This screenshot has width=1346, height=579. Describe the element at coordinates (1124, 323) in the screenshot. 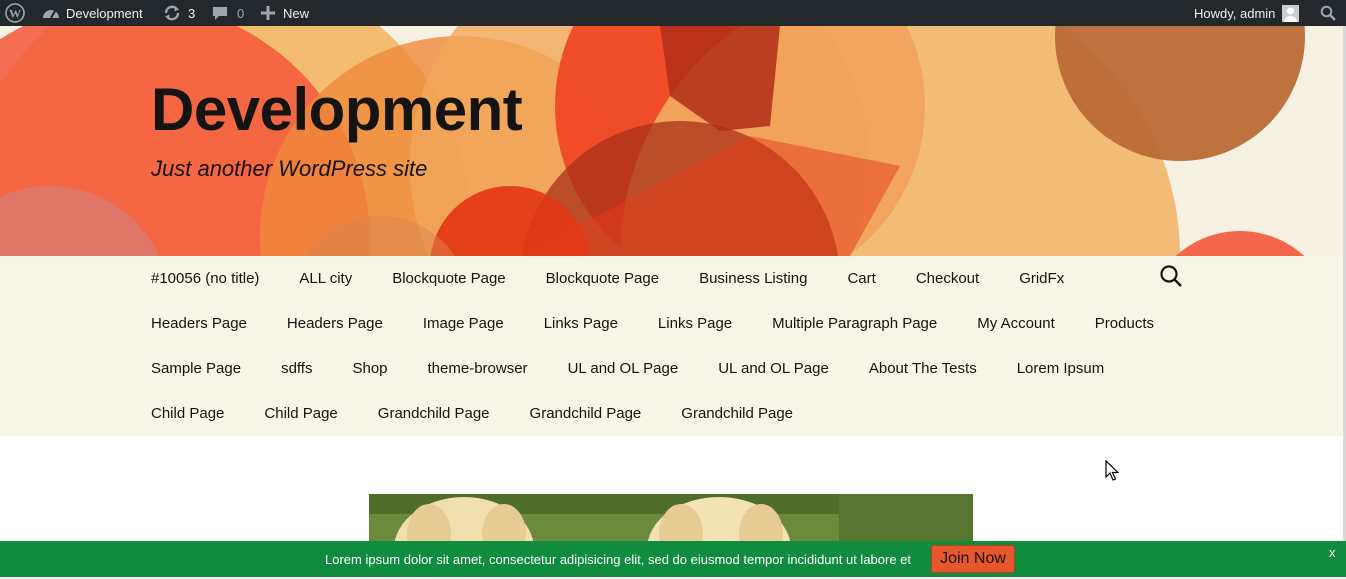

I see `nav-item-products: Products` at that location.